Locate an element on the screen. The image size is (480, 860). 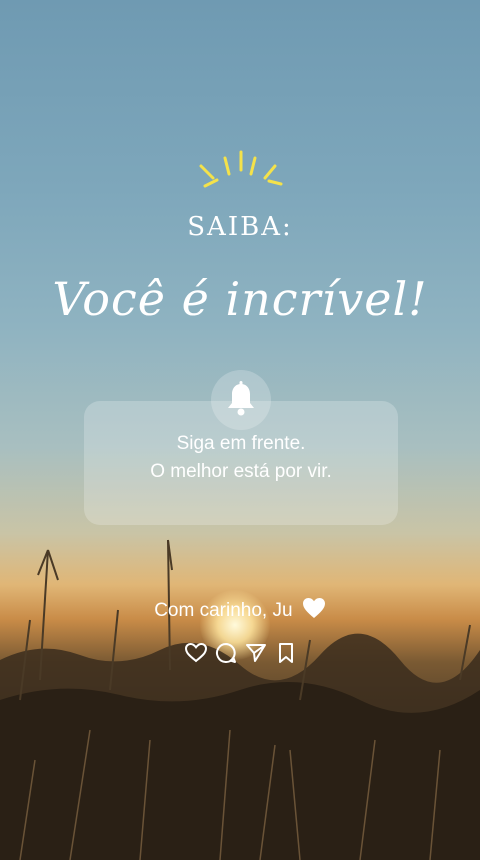
send-icon is located at coordinates (256, 653).